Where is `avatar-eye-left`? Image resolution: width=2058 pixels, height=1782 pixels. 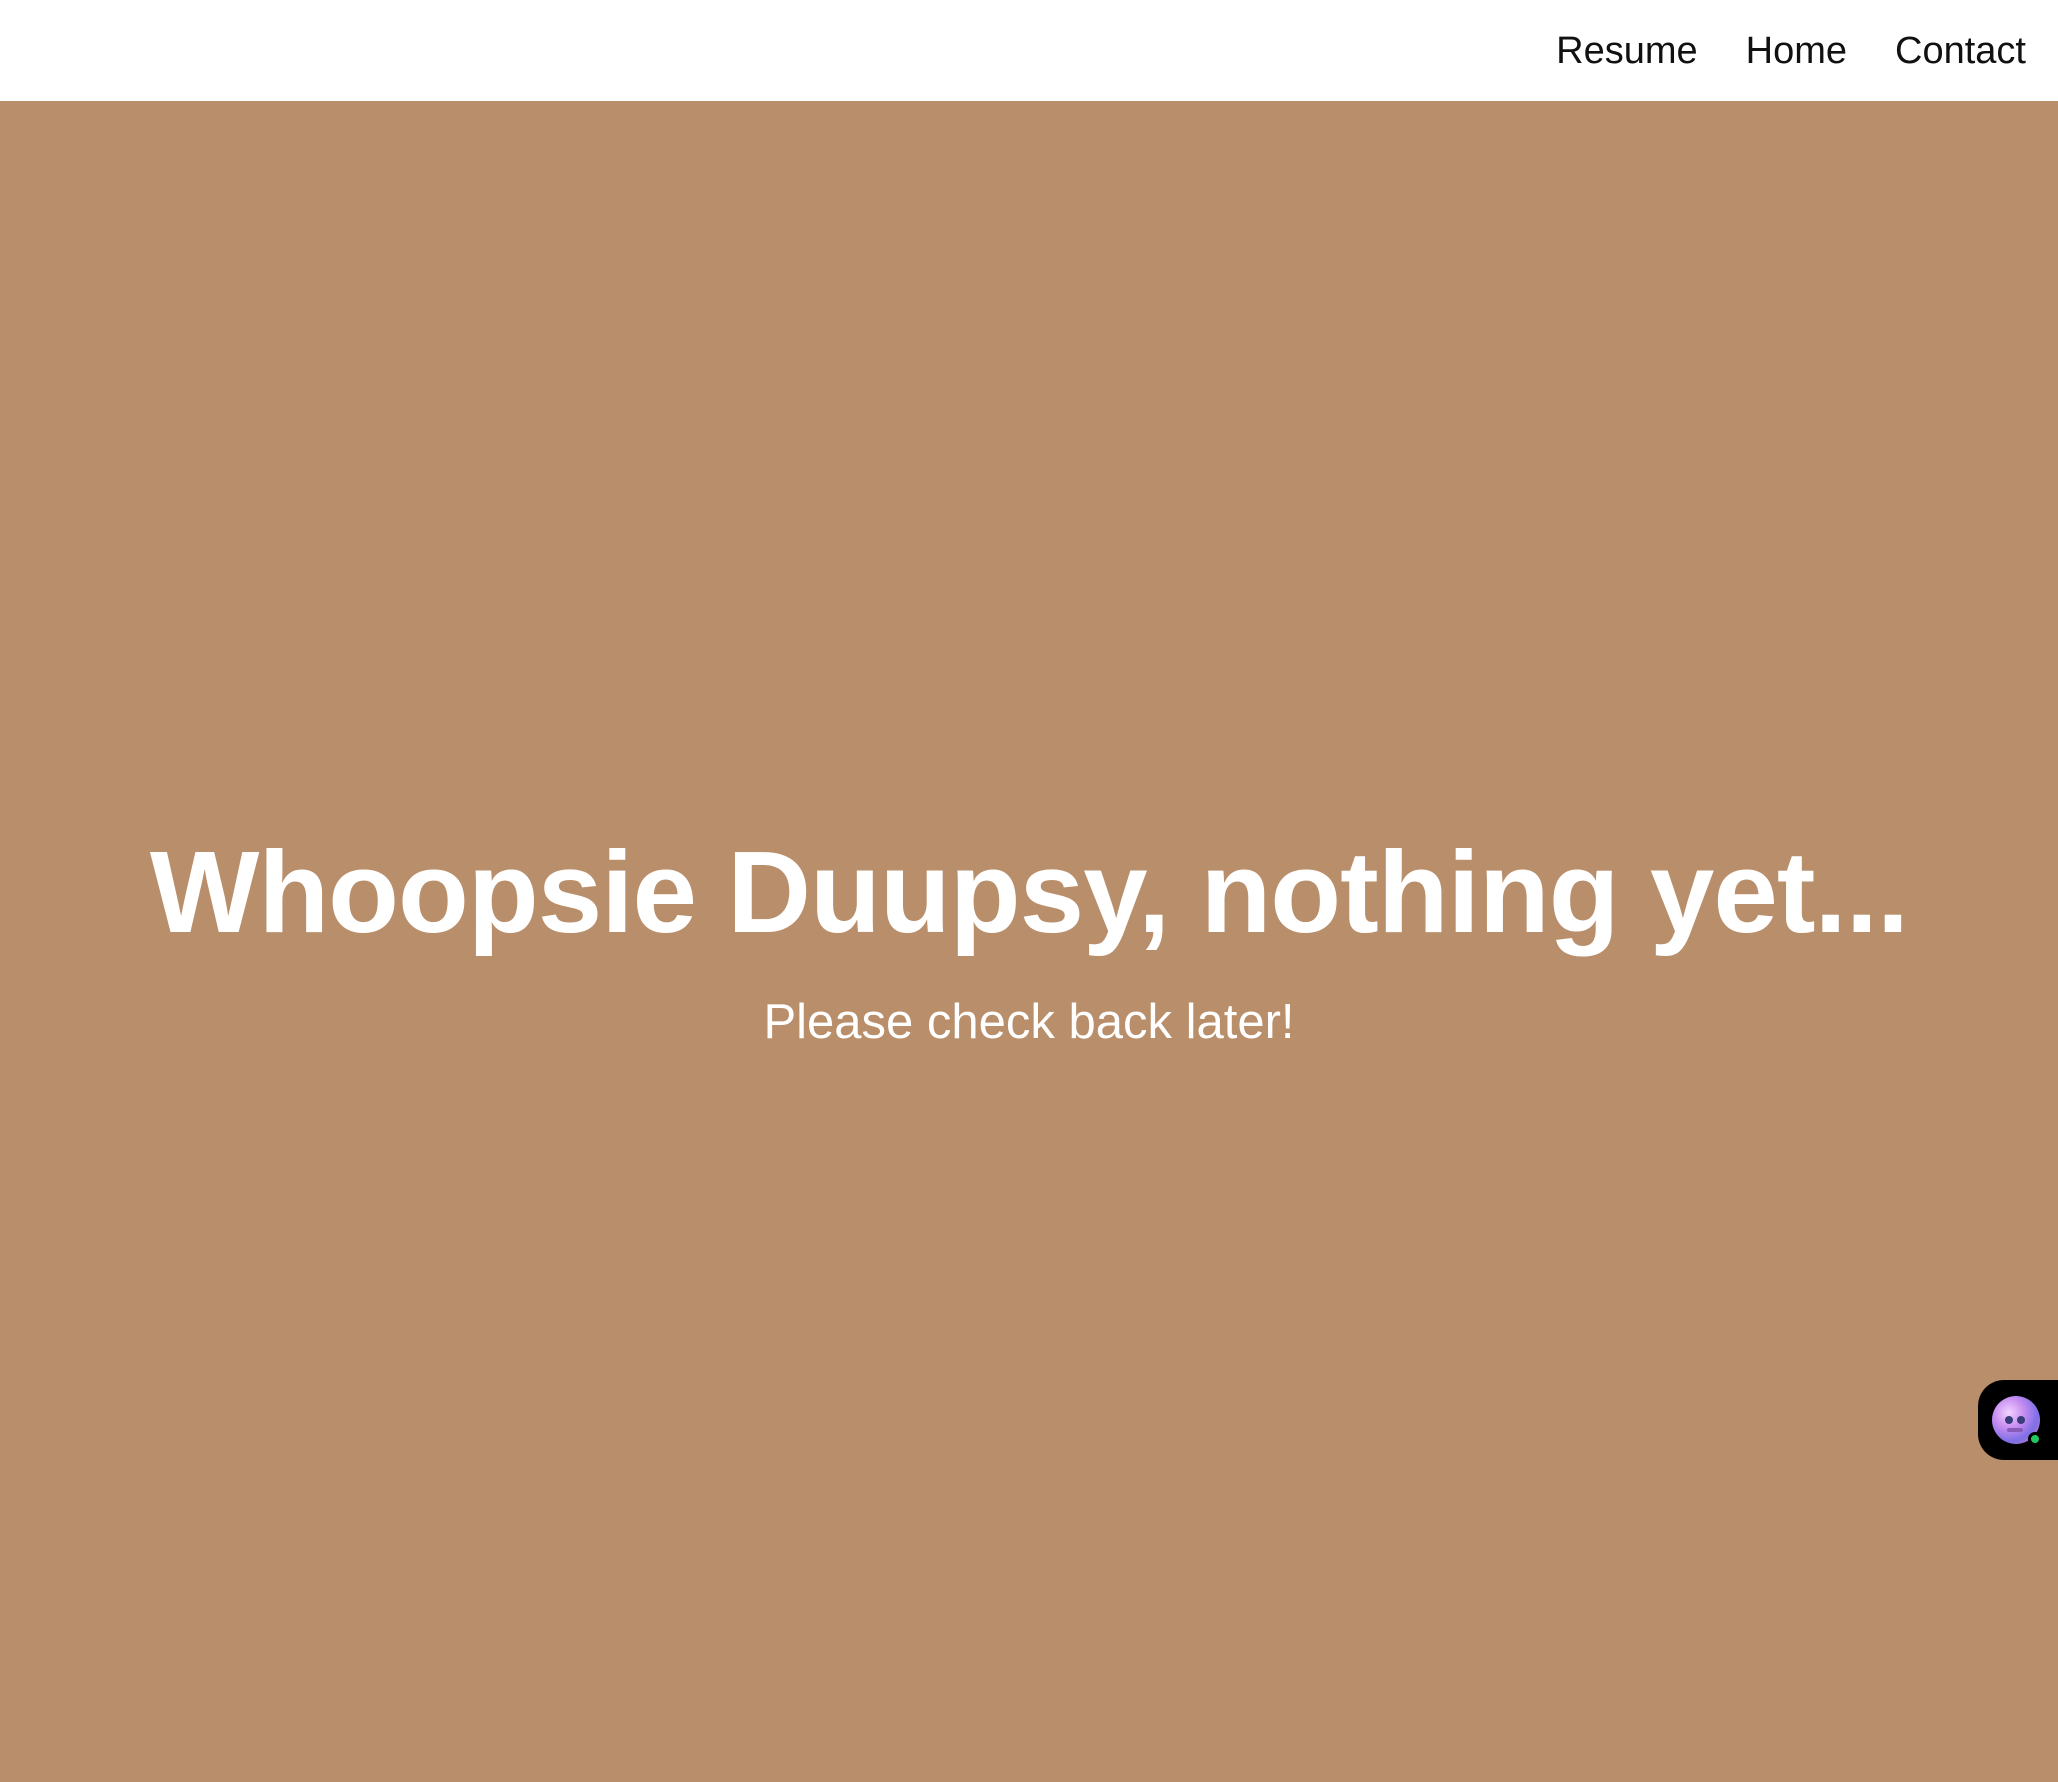 avatar-eye-left is located at coordinates (2009, 1420).